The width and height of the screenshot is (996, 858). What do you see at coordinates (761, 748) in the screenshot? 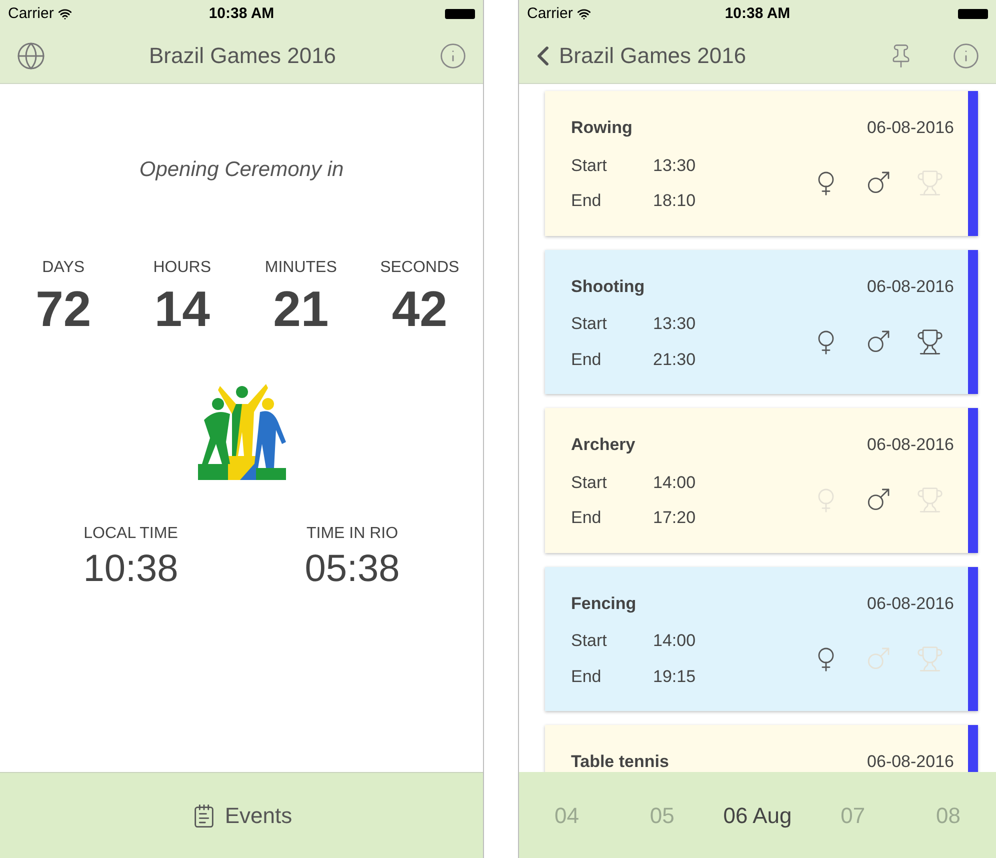
I see `event-card: Table tennis 06-08-2016` at bounding box center [761, 748].